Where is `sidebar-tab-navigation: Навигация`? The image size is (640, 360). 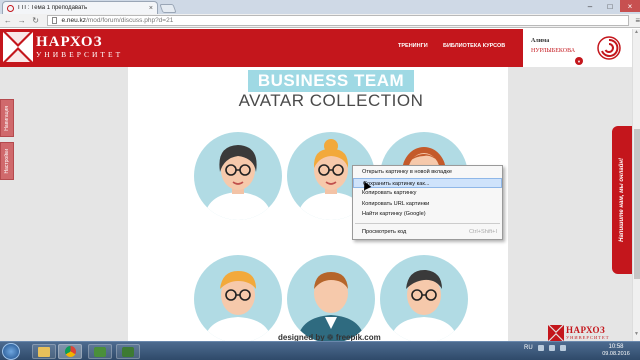 sidebar-tab-navigation: Навигация is located at coordinates (7, 118).